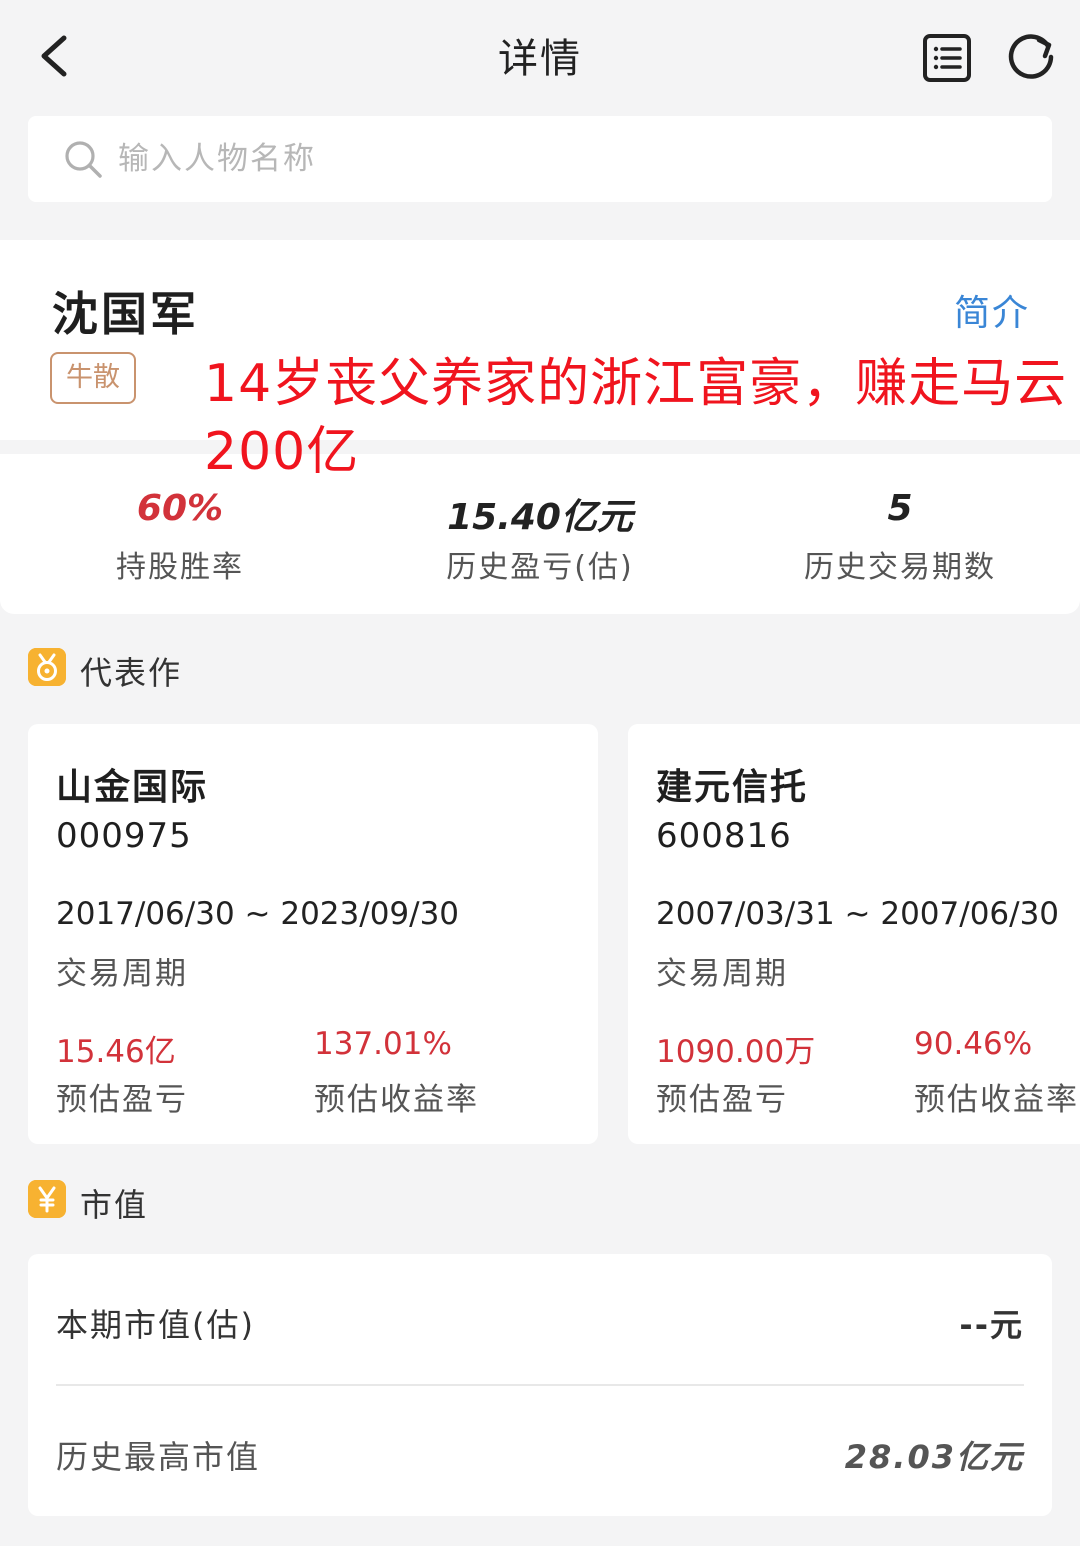  What do you see at coordinates (858, 914) in the screenshot?
I see `work-period: 2007/03/31 ~ 2007/06/30` at bounding box center [858, 914].